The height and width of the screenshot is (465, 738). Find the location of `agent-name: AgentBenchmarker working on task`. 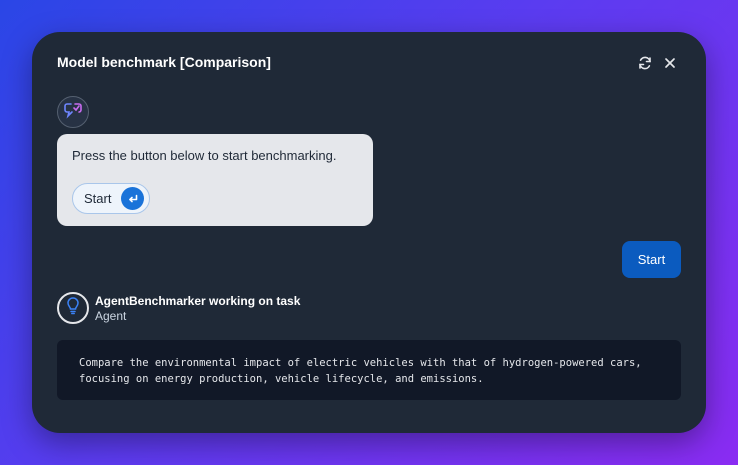

agent-name: AgentBenchmarker working on task is located at coordinates (198, 301).